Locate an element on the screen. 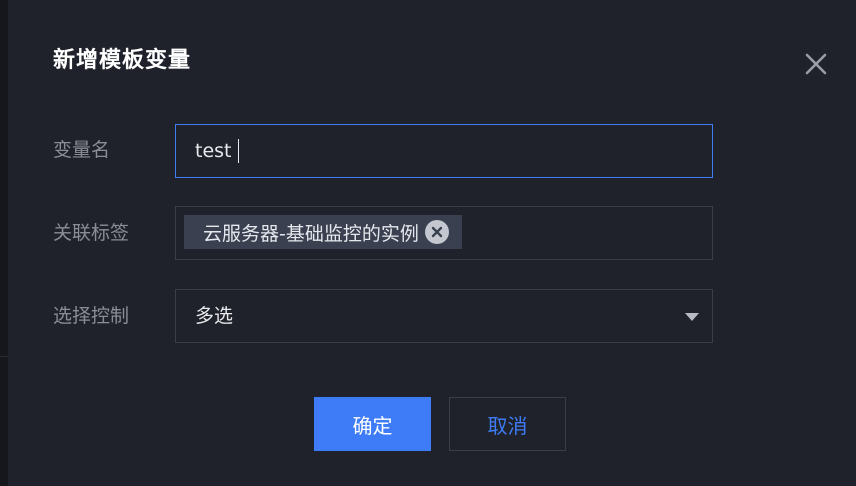 Image resolution: width=856 pixels, height=486 pixels. select-control-dropdown: 多选 is located at coordinates (444, 316).